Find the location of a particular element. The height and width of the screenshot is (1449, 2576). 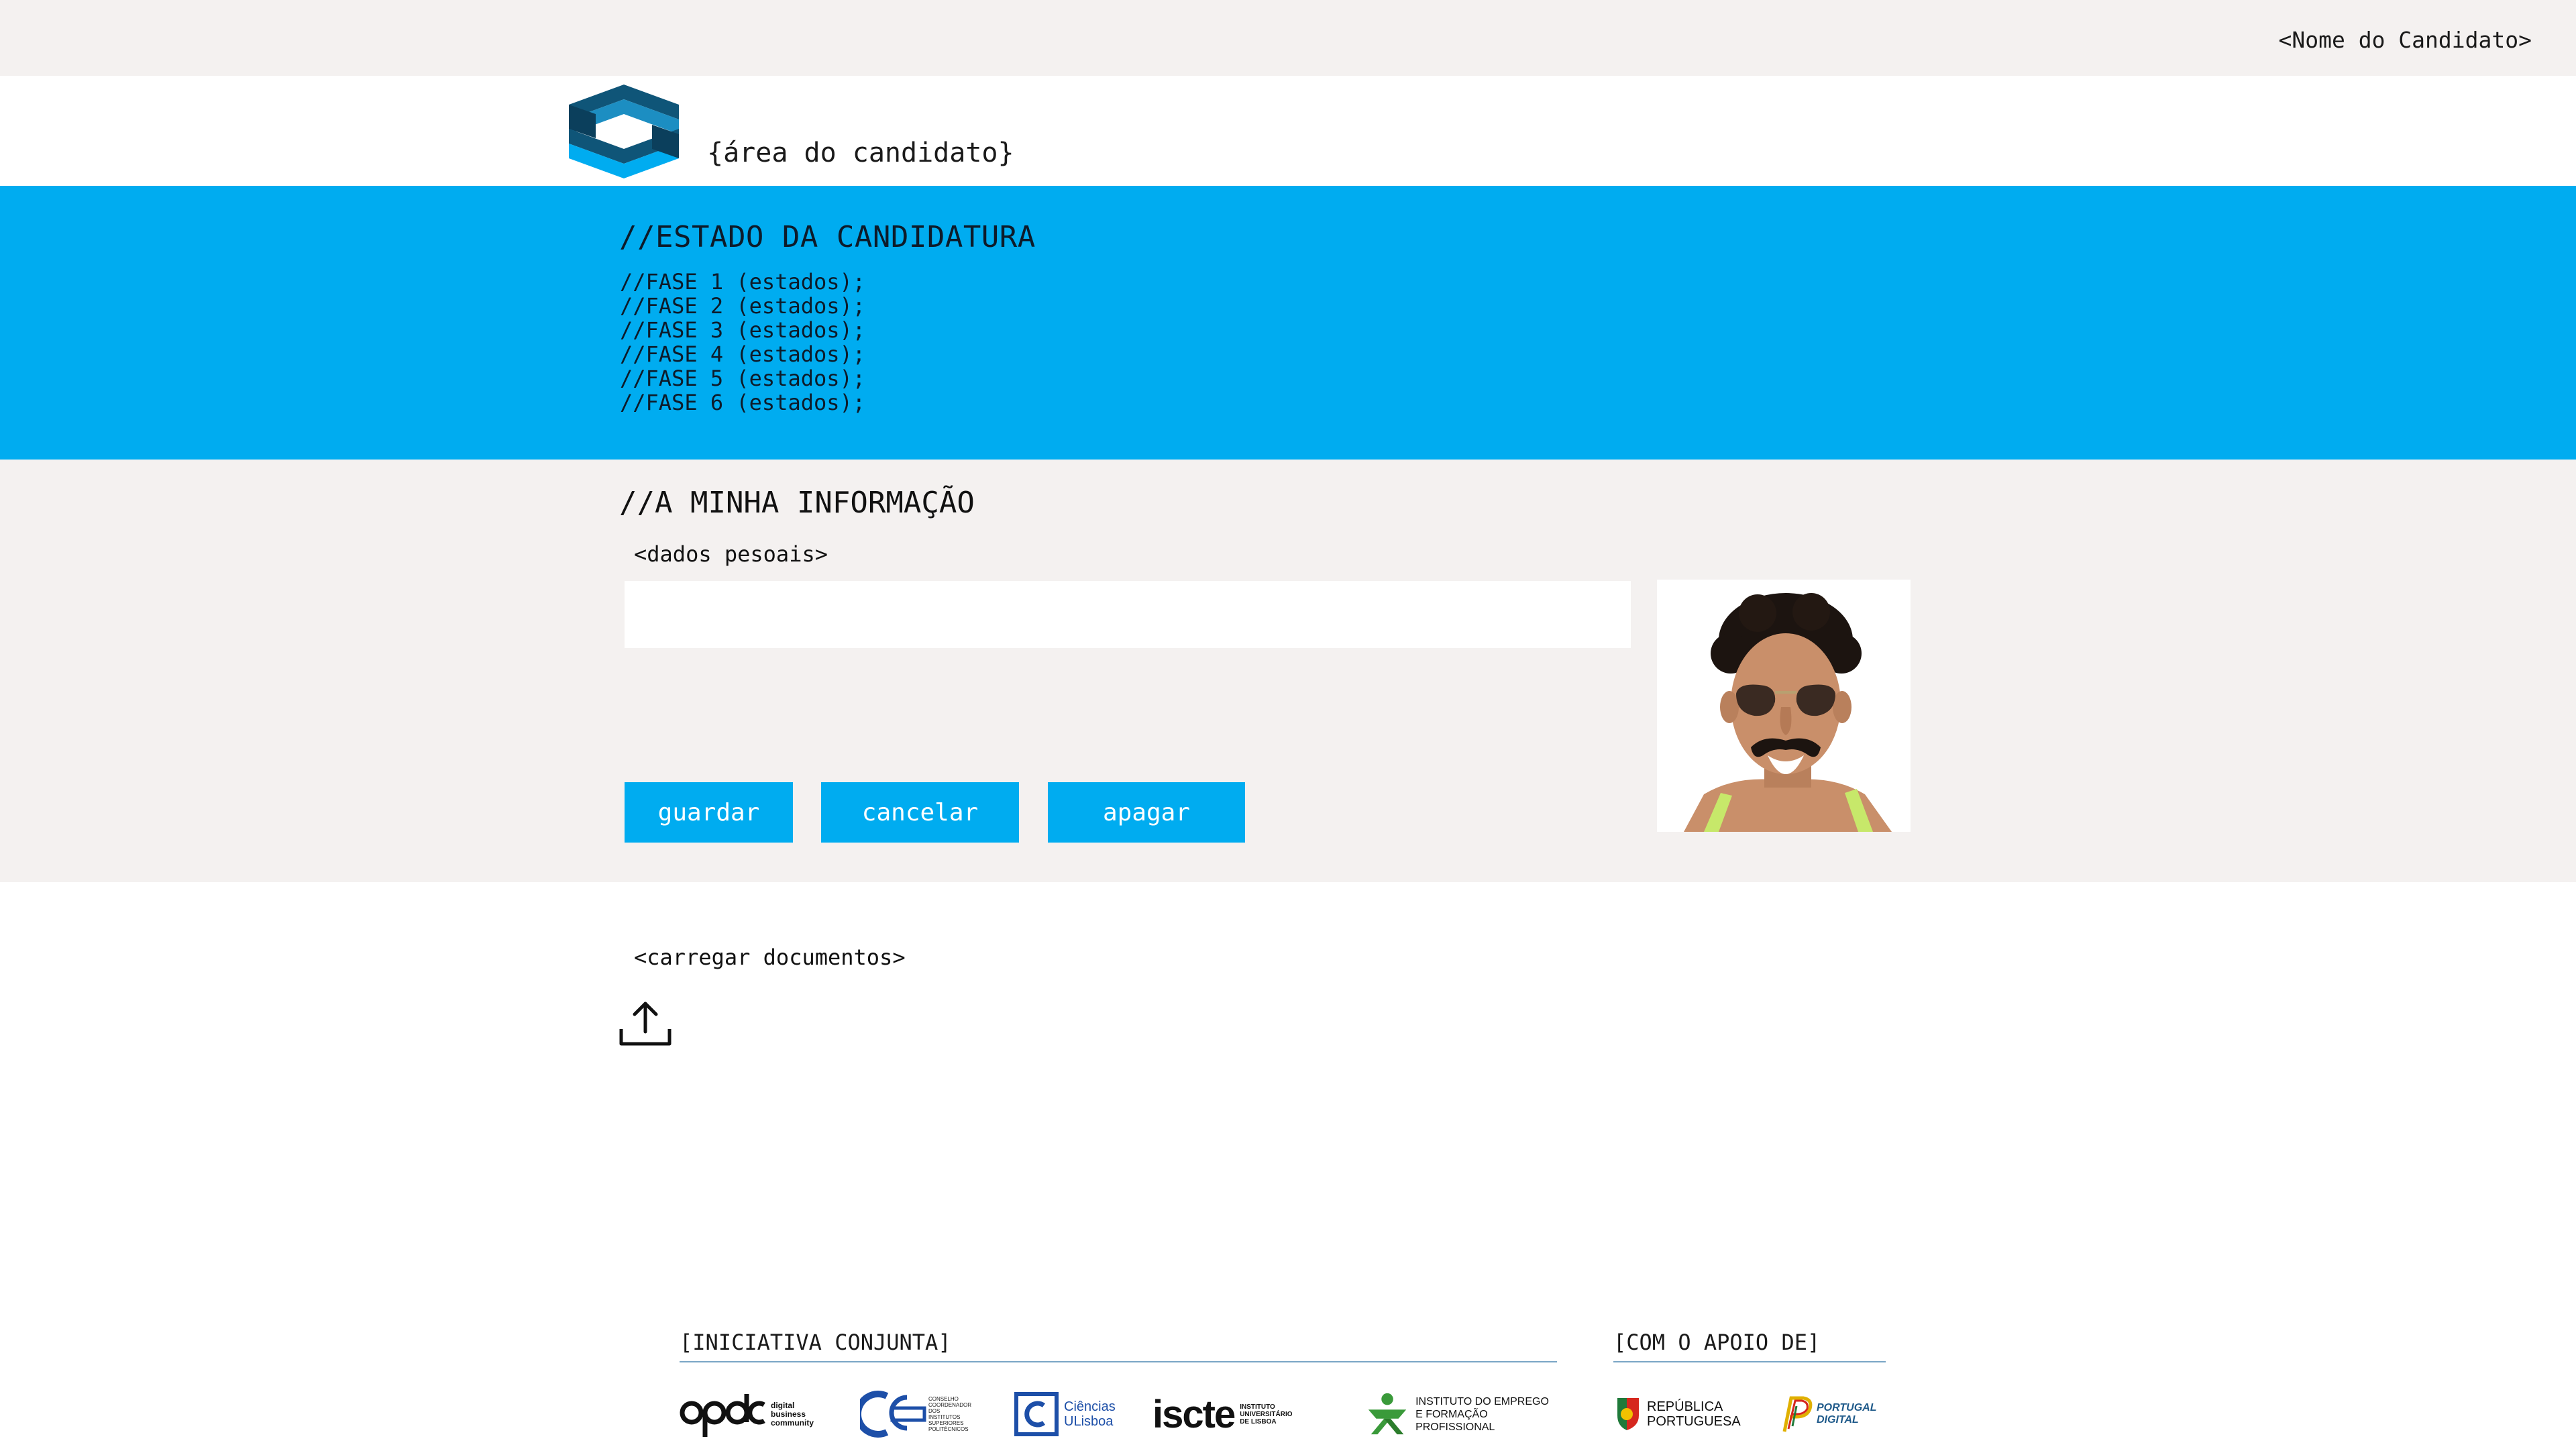

fase-item: //FASE 2 (estados); is located at coordinates (743, 306).